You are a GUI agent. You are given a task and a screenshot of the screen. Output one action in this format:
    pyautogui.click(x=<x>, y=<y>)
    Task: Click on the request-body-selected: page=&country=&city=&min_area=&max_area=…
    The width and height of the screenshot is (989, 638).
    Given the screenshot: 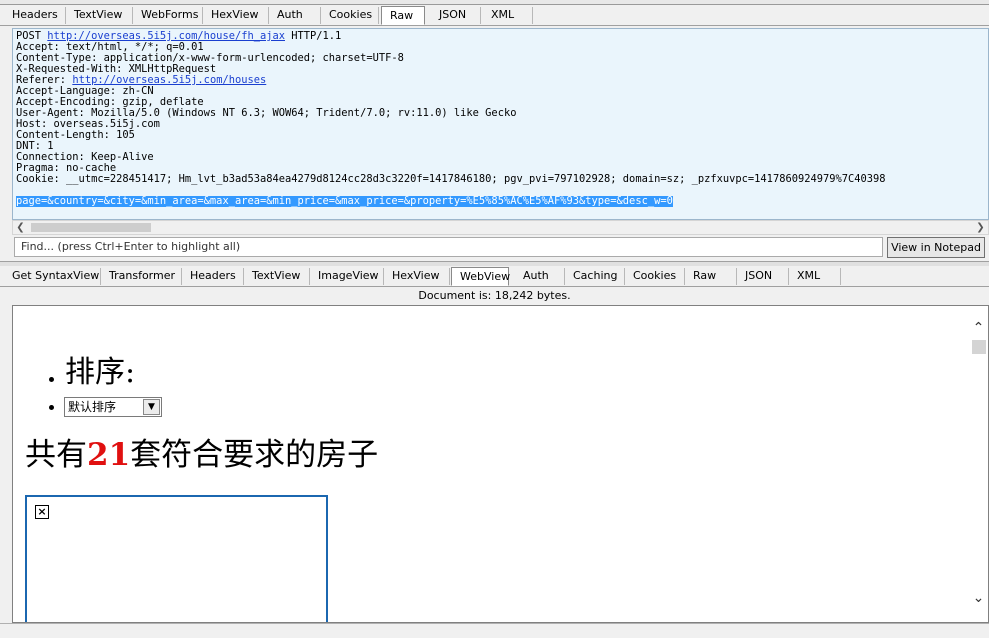 What is the action you would take?
    pyautogui.click(x=344, y=201)
    